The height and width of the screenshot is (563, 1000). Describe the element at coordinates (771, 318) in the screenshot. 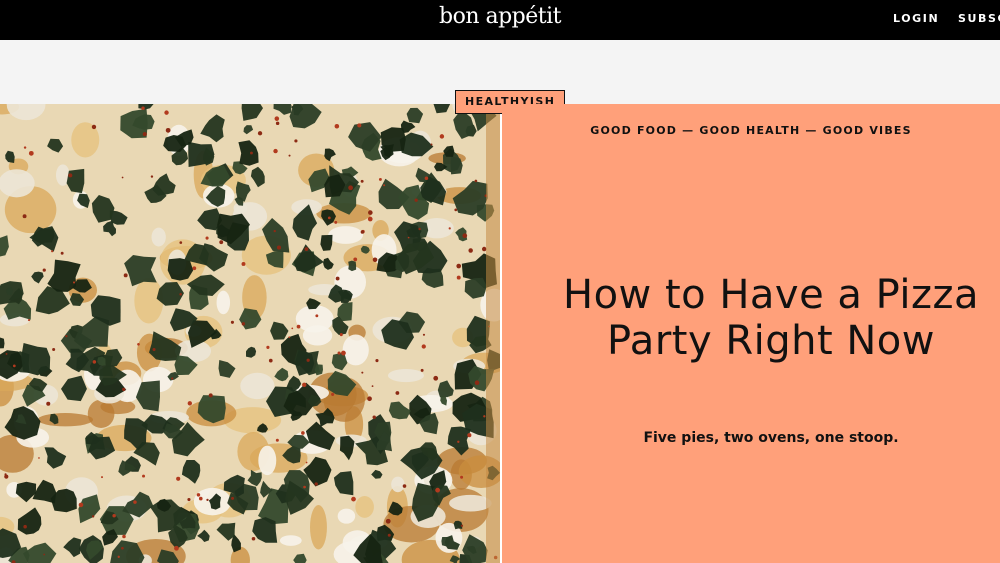

I see `article-headline: How to Have a Pizza Party Right Now` at that location.